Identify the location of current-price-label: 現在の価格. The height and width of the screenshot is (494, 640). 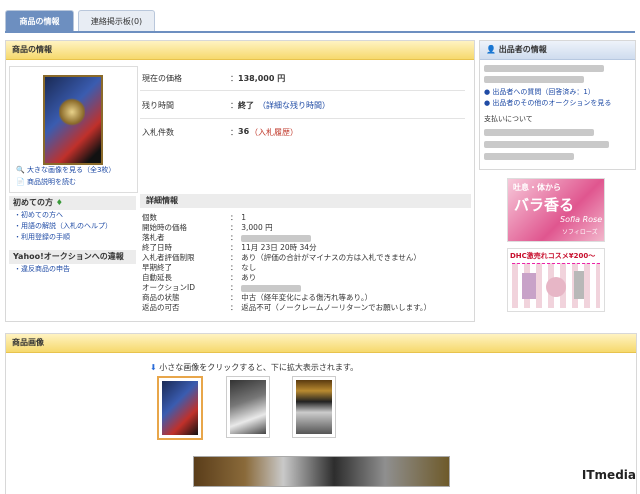
(162, 78).